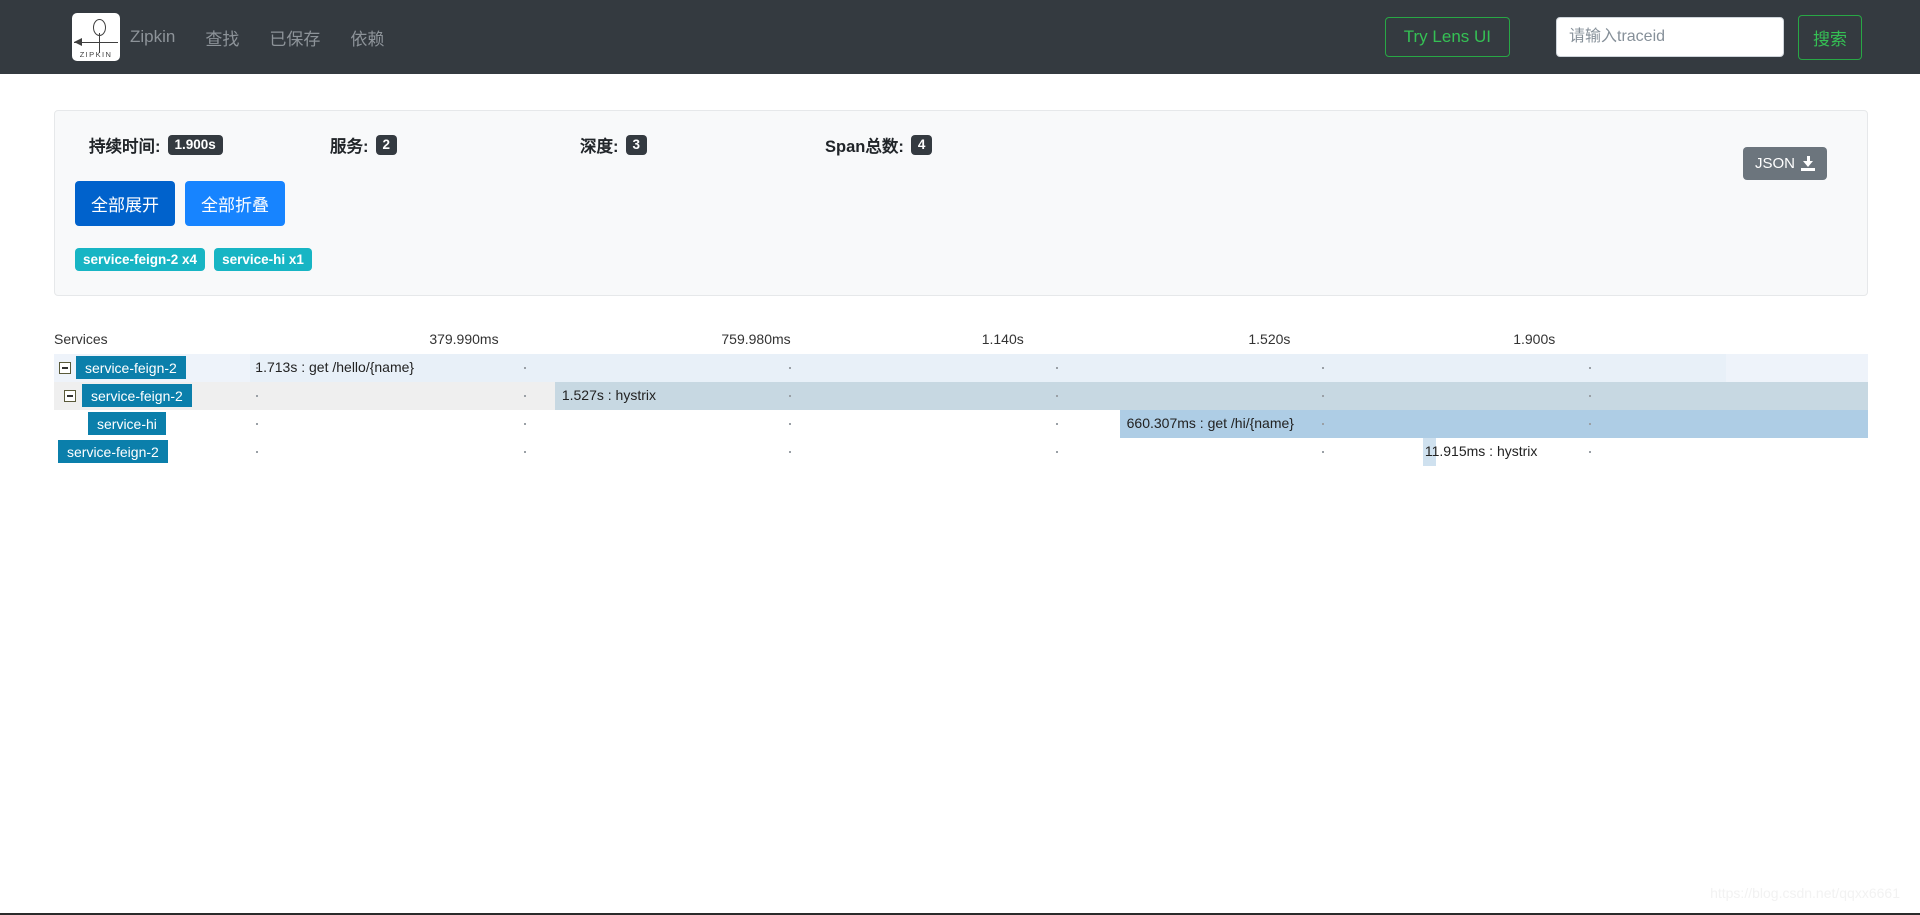  What do you see at coordinates (1447, 37) in the screenshot?
I see `try-lens-ui-button: Try Lens UI` at bounding box center [1447, 37].